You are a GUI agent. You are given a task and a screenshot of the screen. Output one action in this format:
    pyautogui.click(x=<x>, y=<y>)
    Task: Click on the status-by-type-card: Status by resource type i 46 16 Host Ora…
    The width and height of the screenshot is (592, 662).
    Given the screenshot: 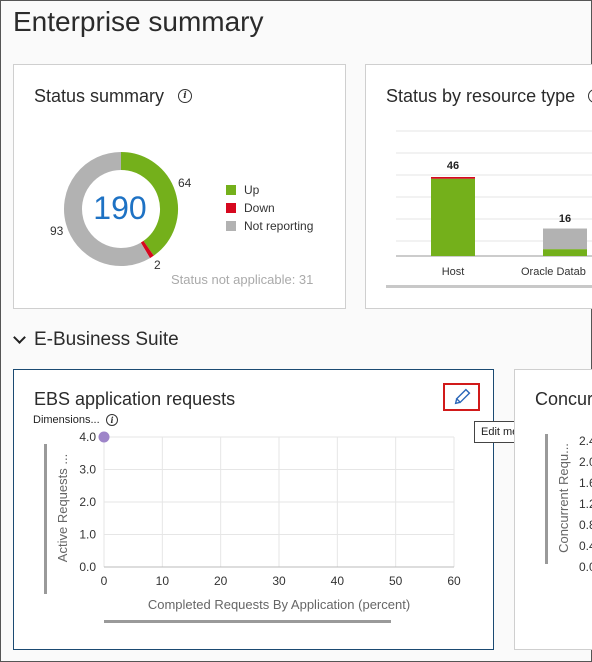 What is the action you would take?
    pyautogui.click(x=478, y=186)
    